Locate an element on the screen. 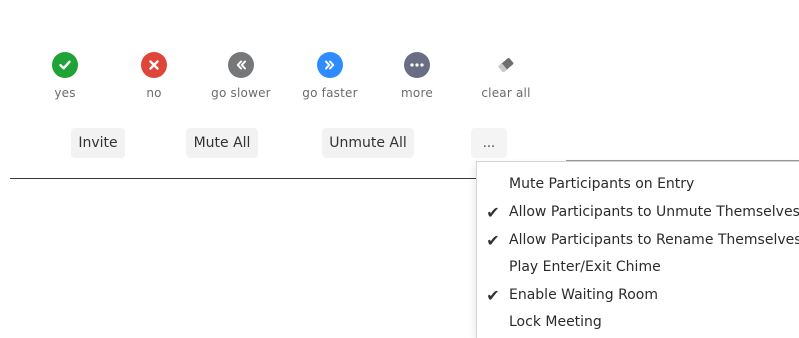  feedback-clear-all: clear all is located at coordinates (506, 76).